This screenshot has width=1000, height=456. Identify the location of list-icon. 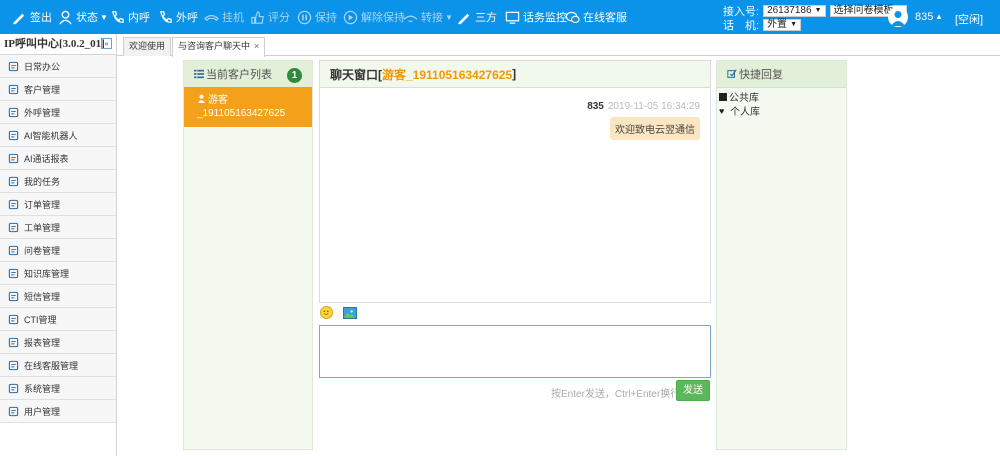
(199, 74).